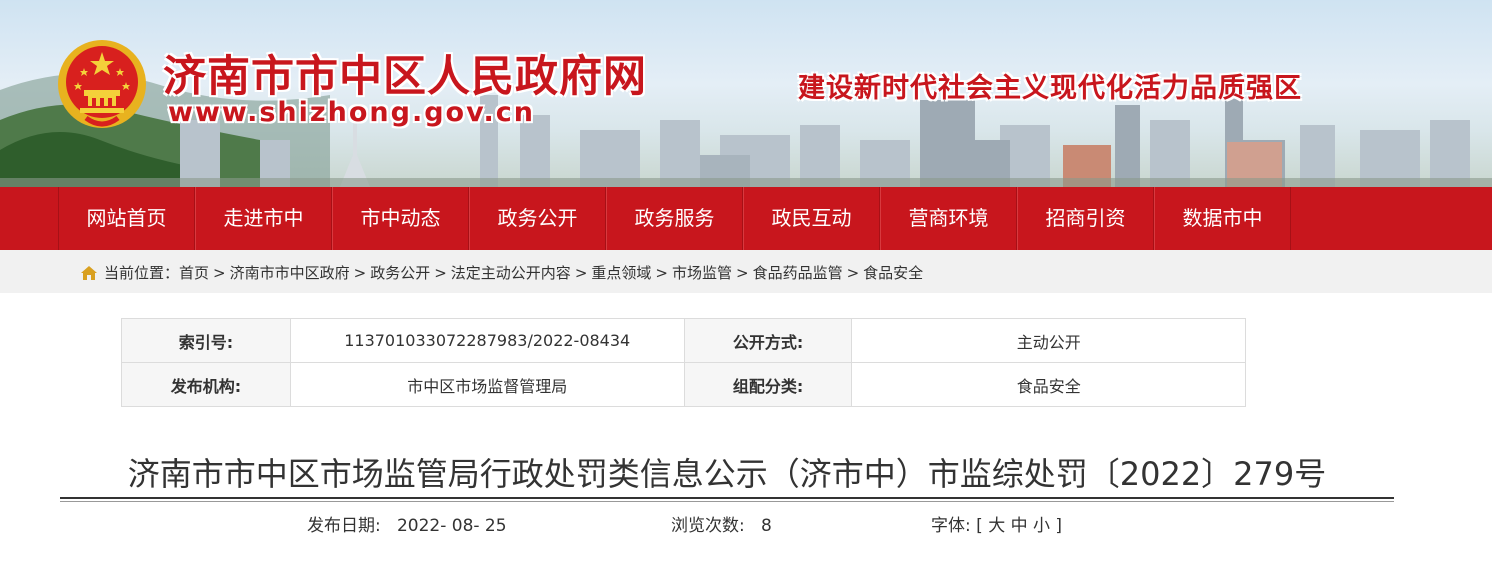 The image size is (1492, 570). I want to click on publish-date: 发布日期: 2022- 08- 25, so click(407, 523).